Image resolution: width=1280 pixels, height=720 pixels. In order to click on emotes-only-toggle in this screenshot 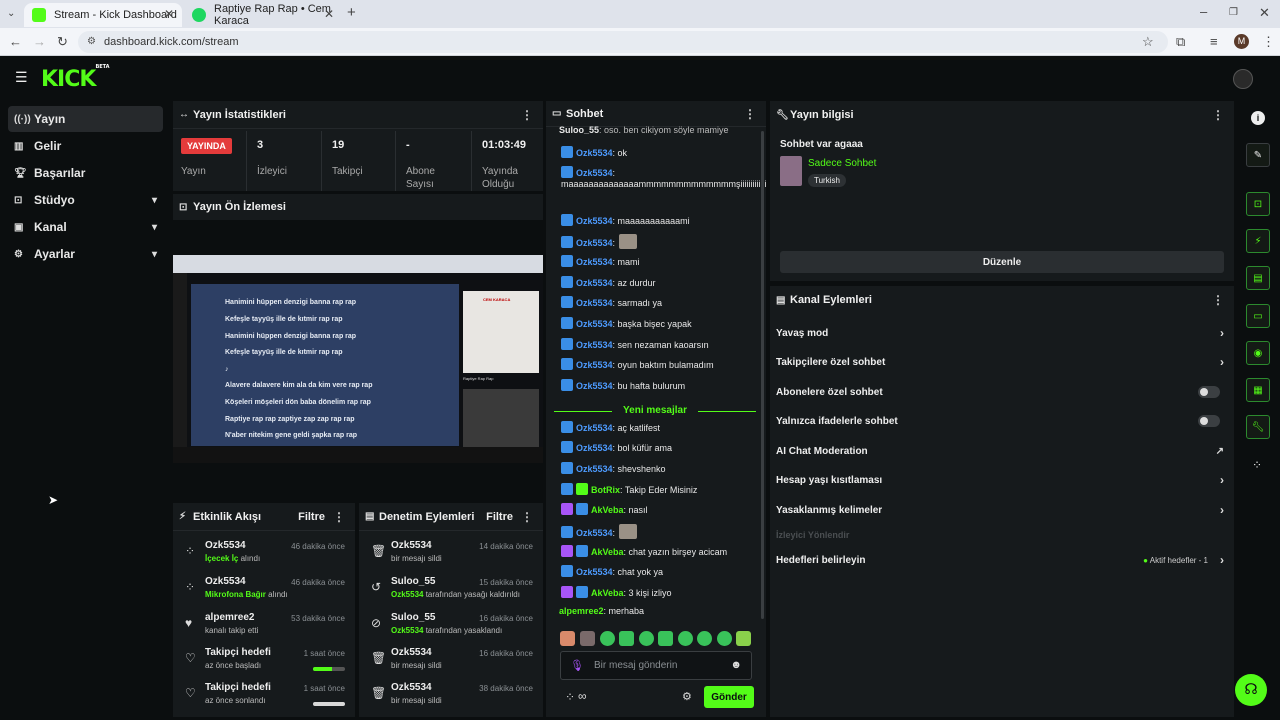, I will do `click(1209, 421)`.